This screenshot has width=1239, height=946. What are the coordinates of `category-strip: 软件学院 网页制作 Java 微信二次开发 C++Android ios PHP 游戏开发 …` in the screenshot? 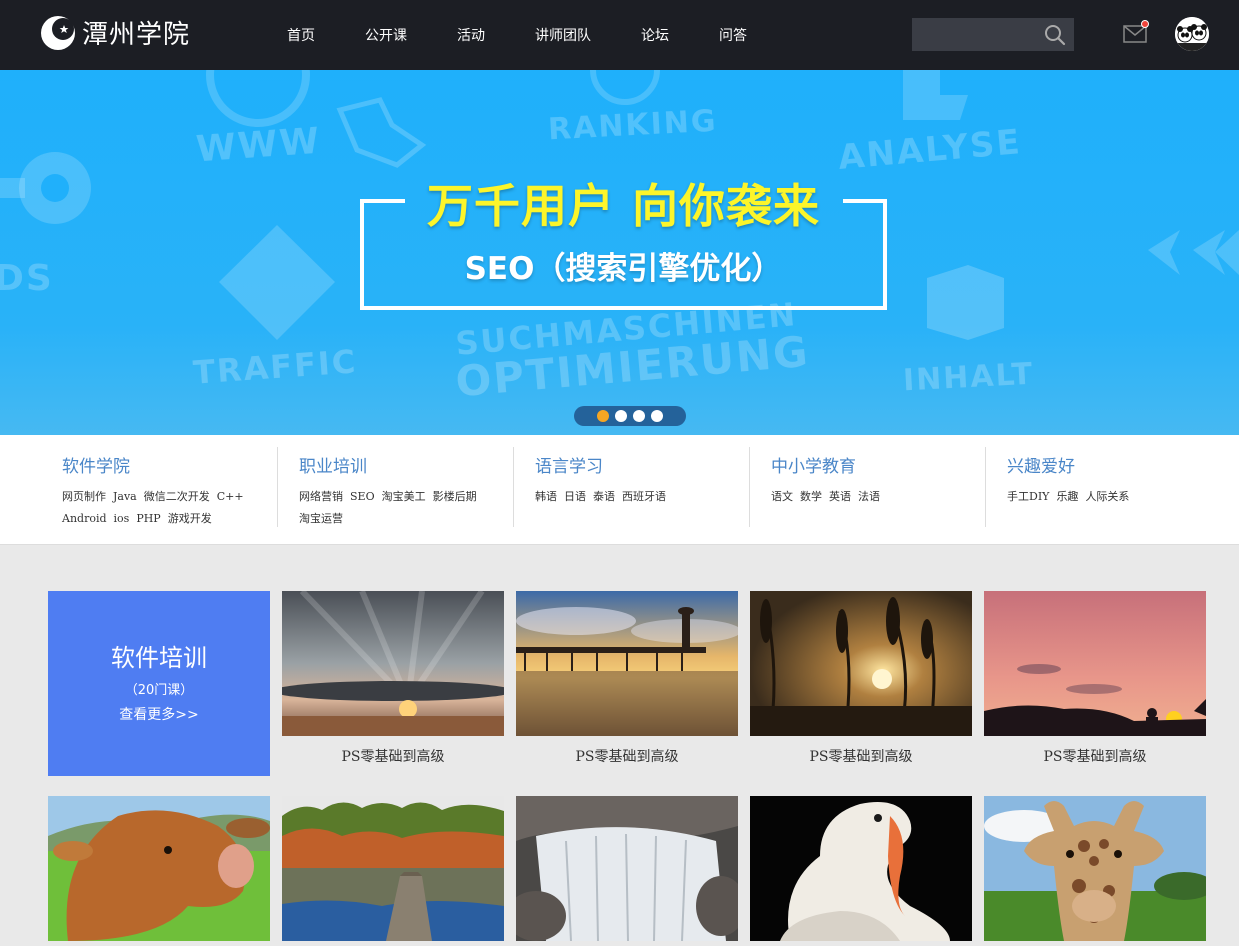 It's located at (619, 490).